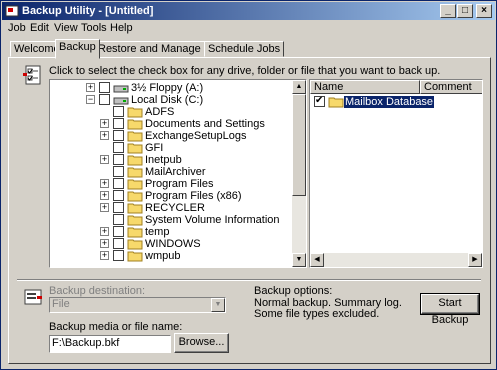 This screenshot has width=497, height=370. What do you see at coordinates (248, 28) in the screenshot?
I see `menu-bar: Job Edit View Tools Help` at bounding box center [248, 28].